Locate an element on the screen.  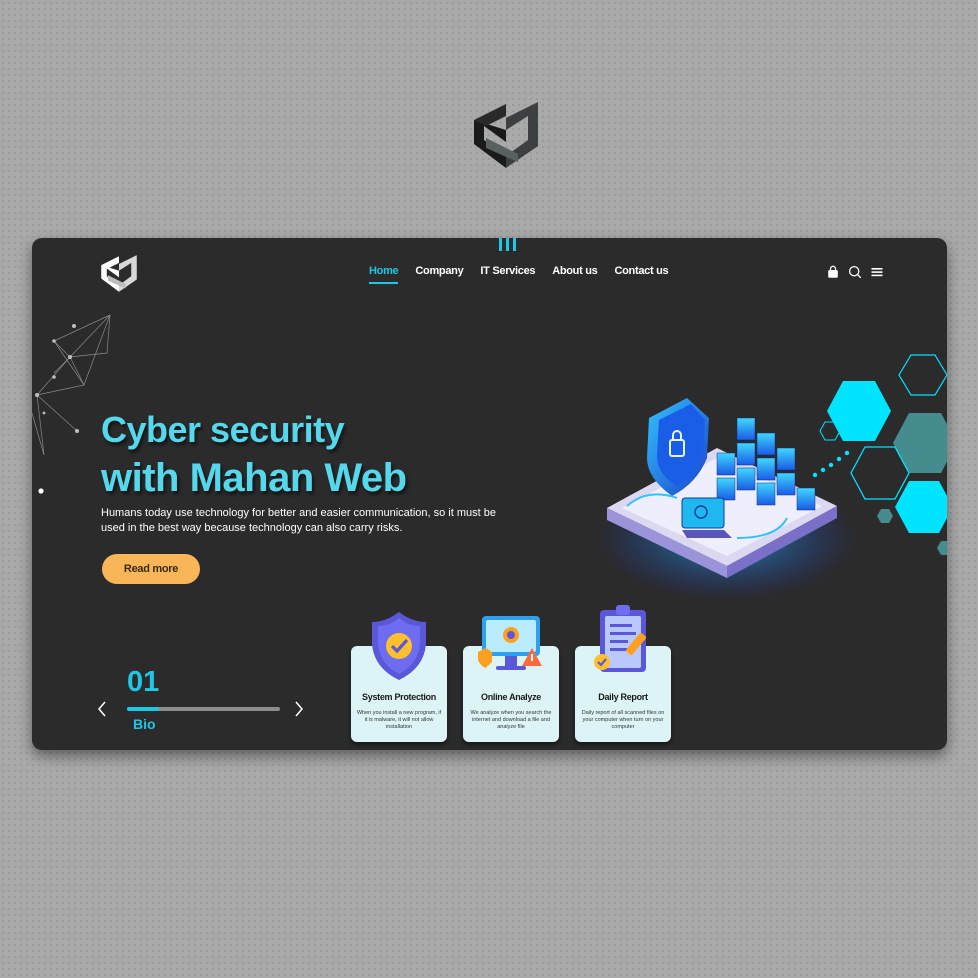
slide-number: 01 is located at coordinates (143, 682).